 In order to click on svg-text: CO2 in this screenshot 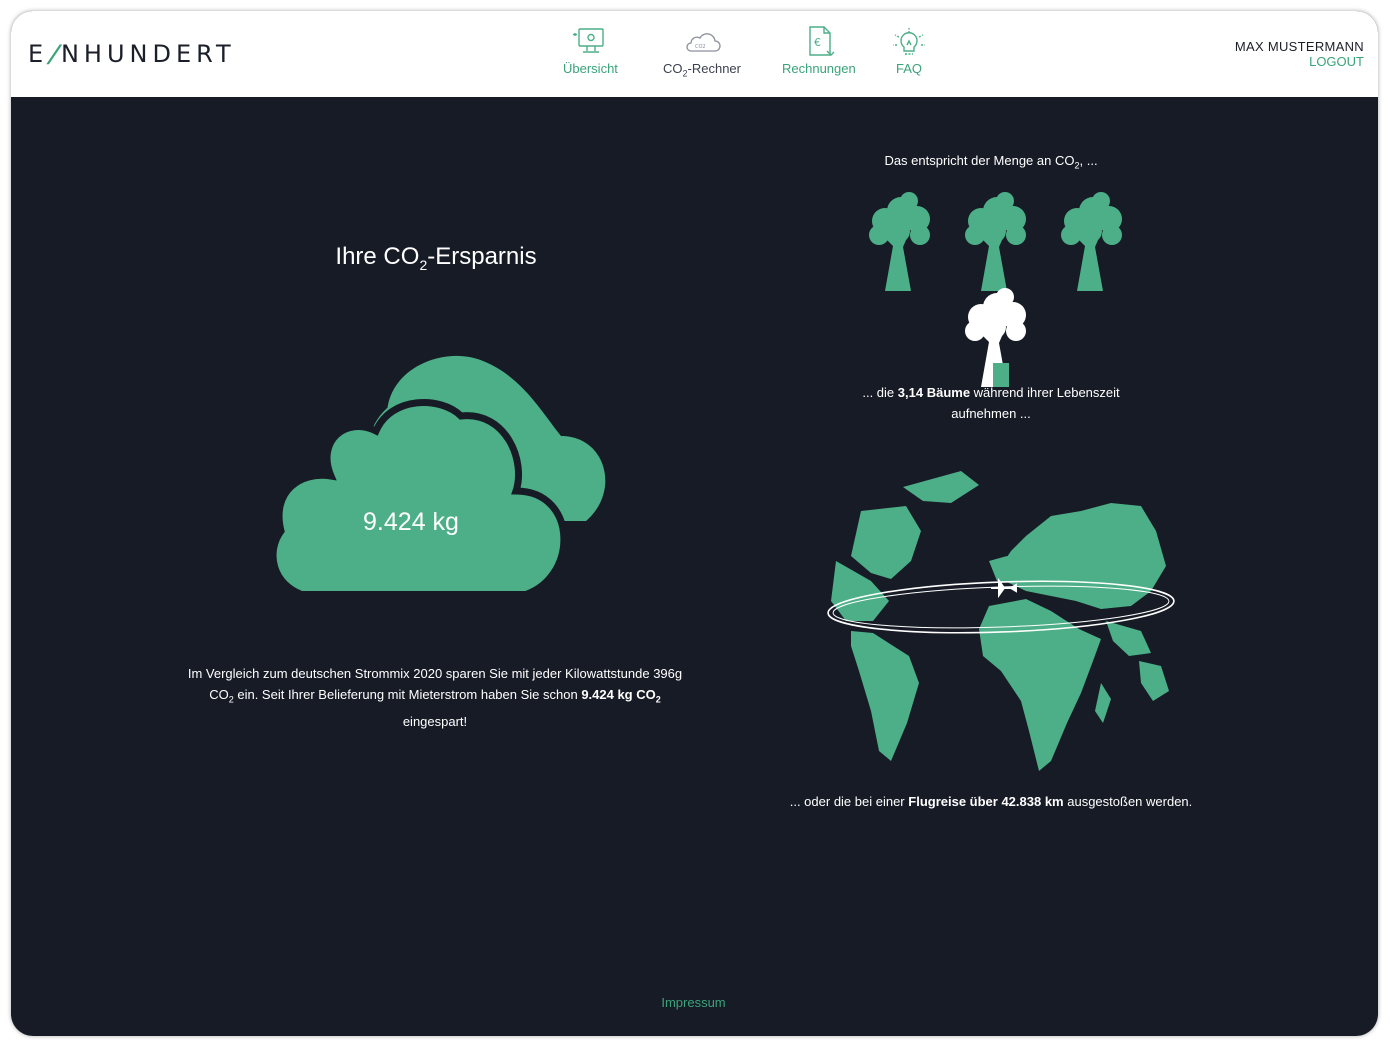, I will do `click(700, 47)`.